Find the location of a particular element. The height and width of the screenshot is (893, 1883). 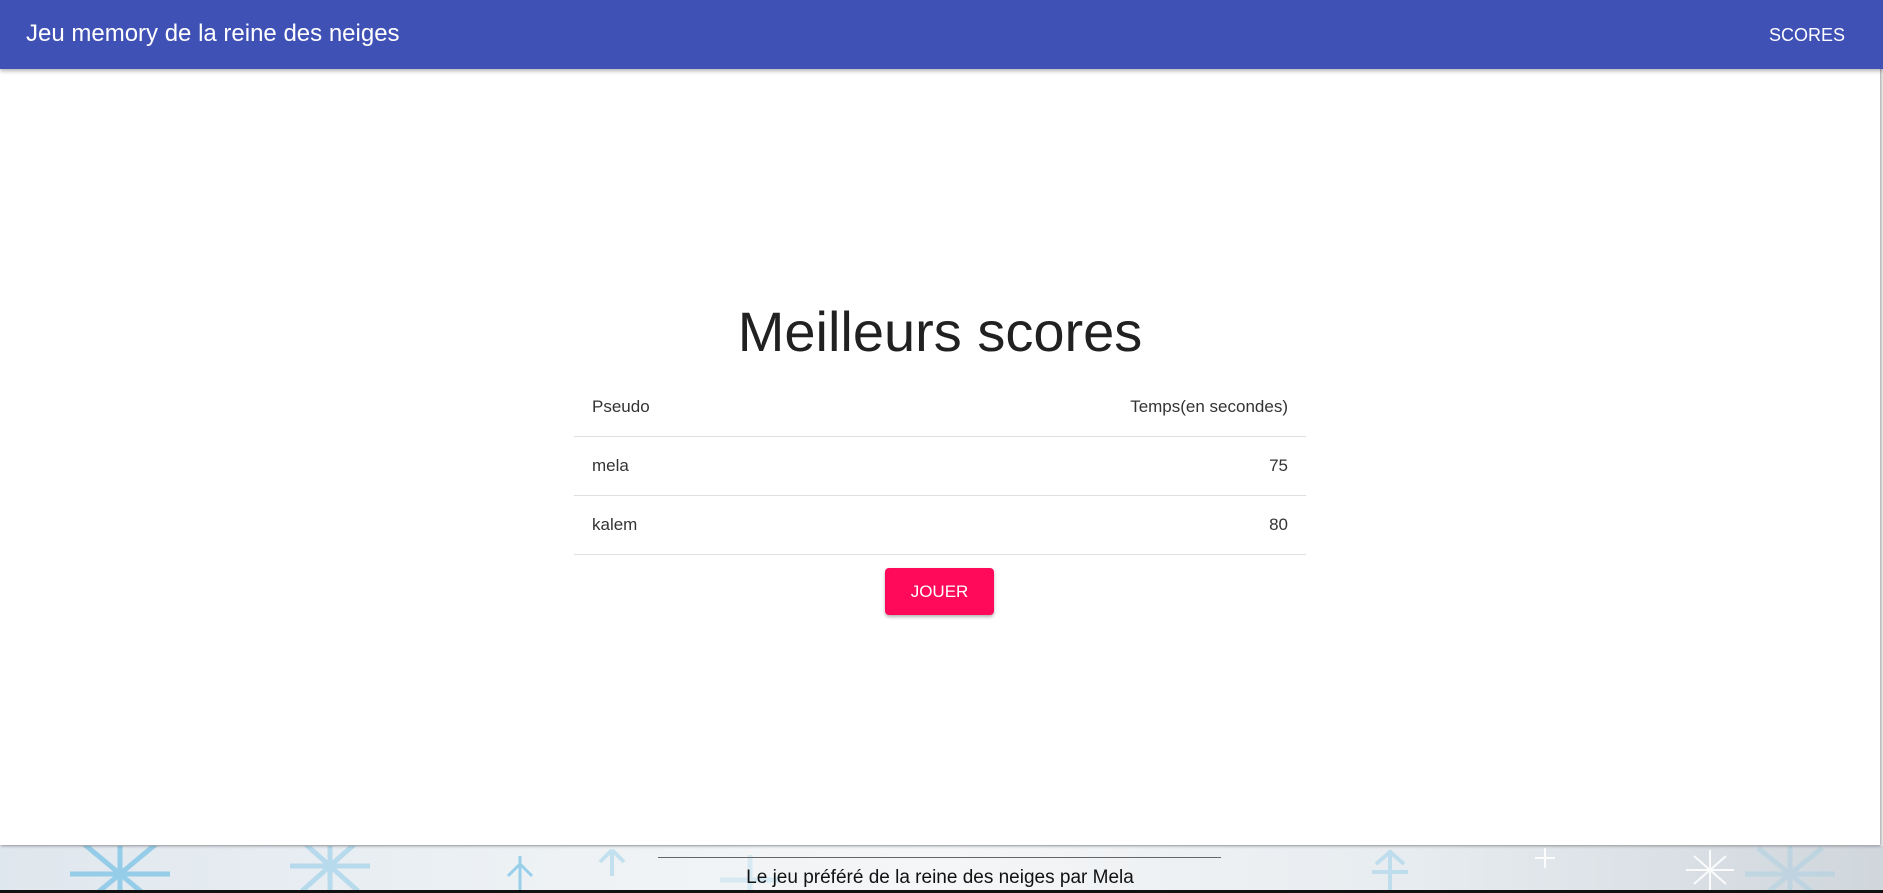

player-time: 75 is located at coordinates (1278, 465).